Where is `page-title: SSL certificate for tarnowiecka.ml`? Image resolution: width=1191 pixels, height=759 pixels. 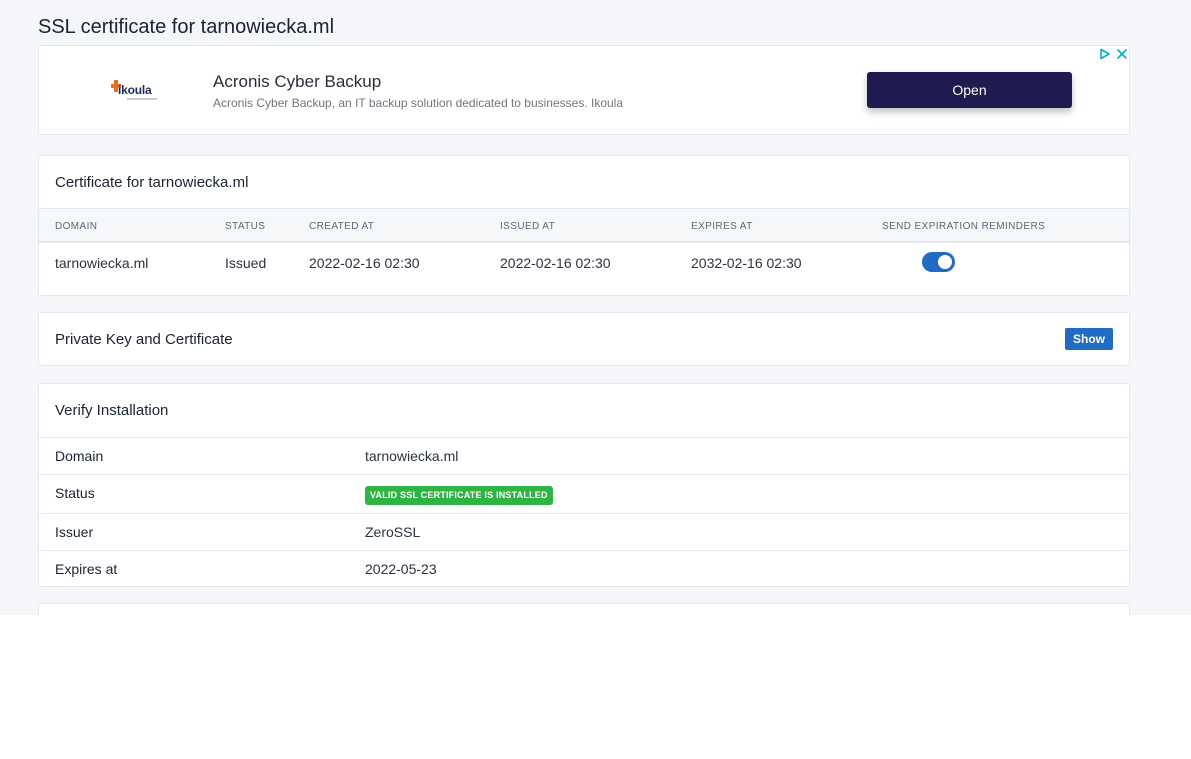 page-title: SSL certificate for tarnowiecka.ml is located at coordinates (186, 27).